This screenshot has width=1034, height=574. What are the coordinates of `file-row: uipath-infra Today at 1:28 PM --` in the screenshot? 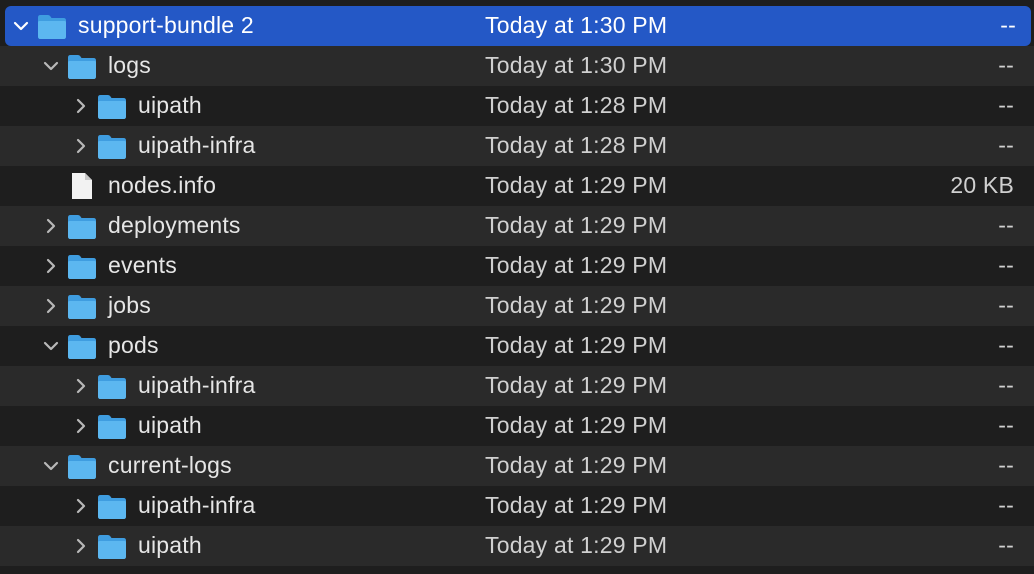 It's located at (517, 146).